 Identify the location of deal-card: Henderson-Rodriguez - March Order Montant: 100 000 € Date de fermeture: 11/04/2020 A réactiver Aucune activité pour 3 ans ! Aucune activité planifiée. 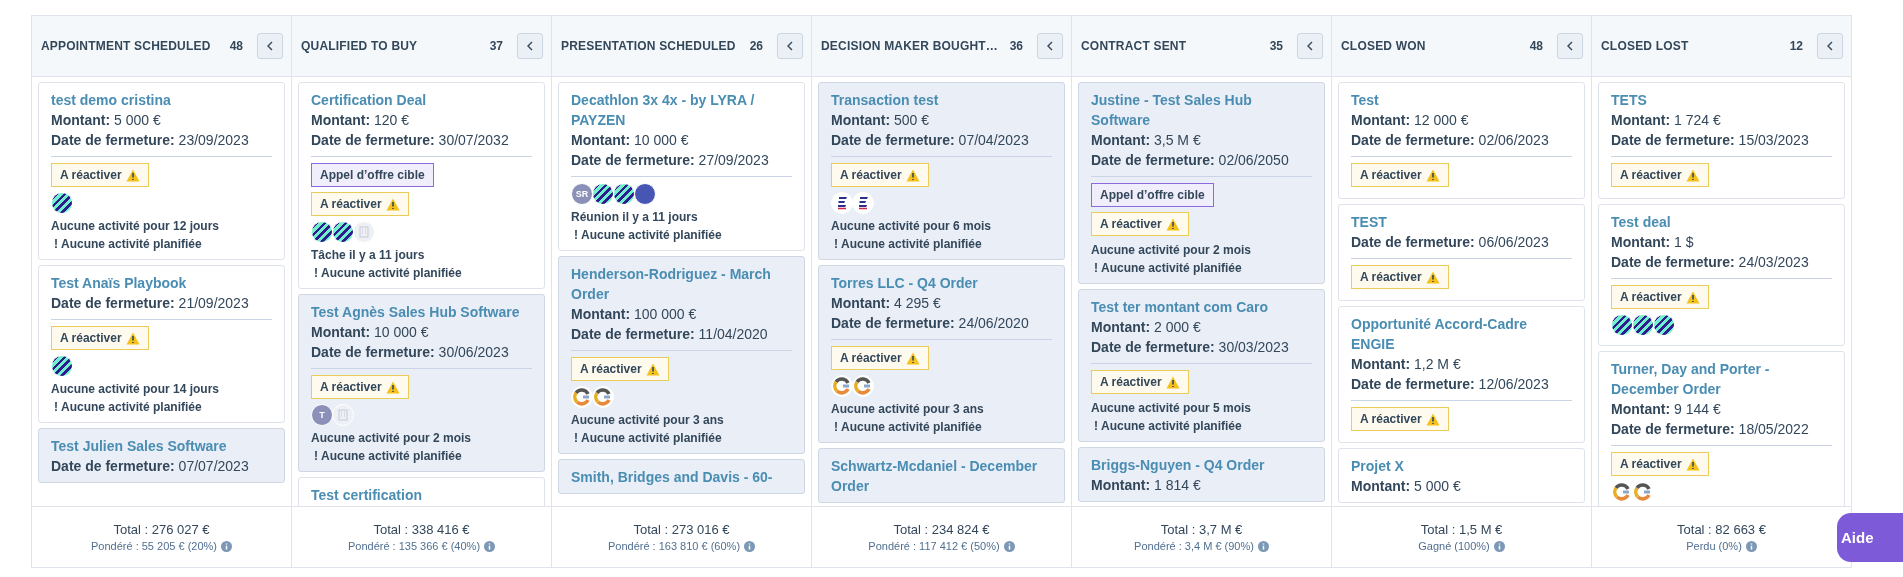
(681, 355).